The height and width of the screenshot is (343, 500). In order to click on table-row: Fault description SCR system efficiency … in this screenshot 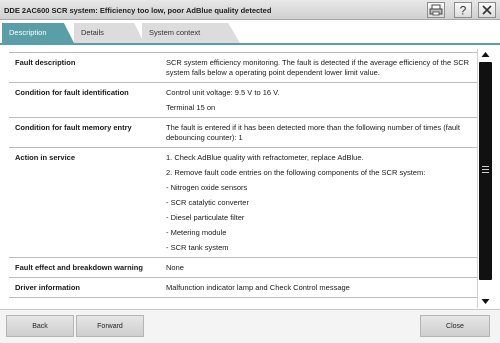, I will do `click(243, 67)`.